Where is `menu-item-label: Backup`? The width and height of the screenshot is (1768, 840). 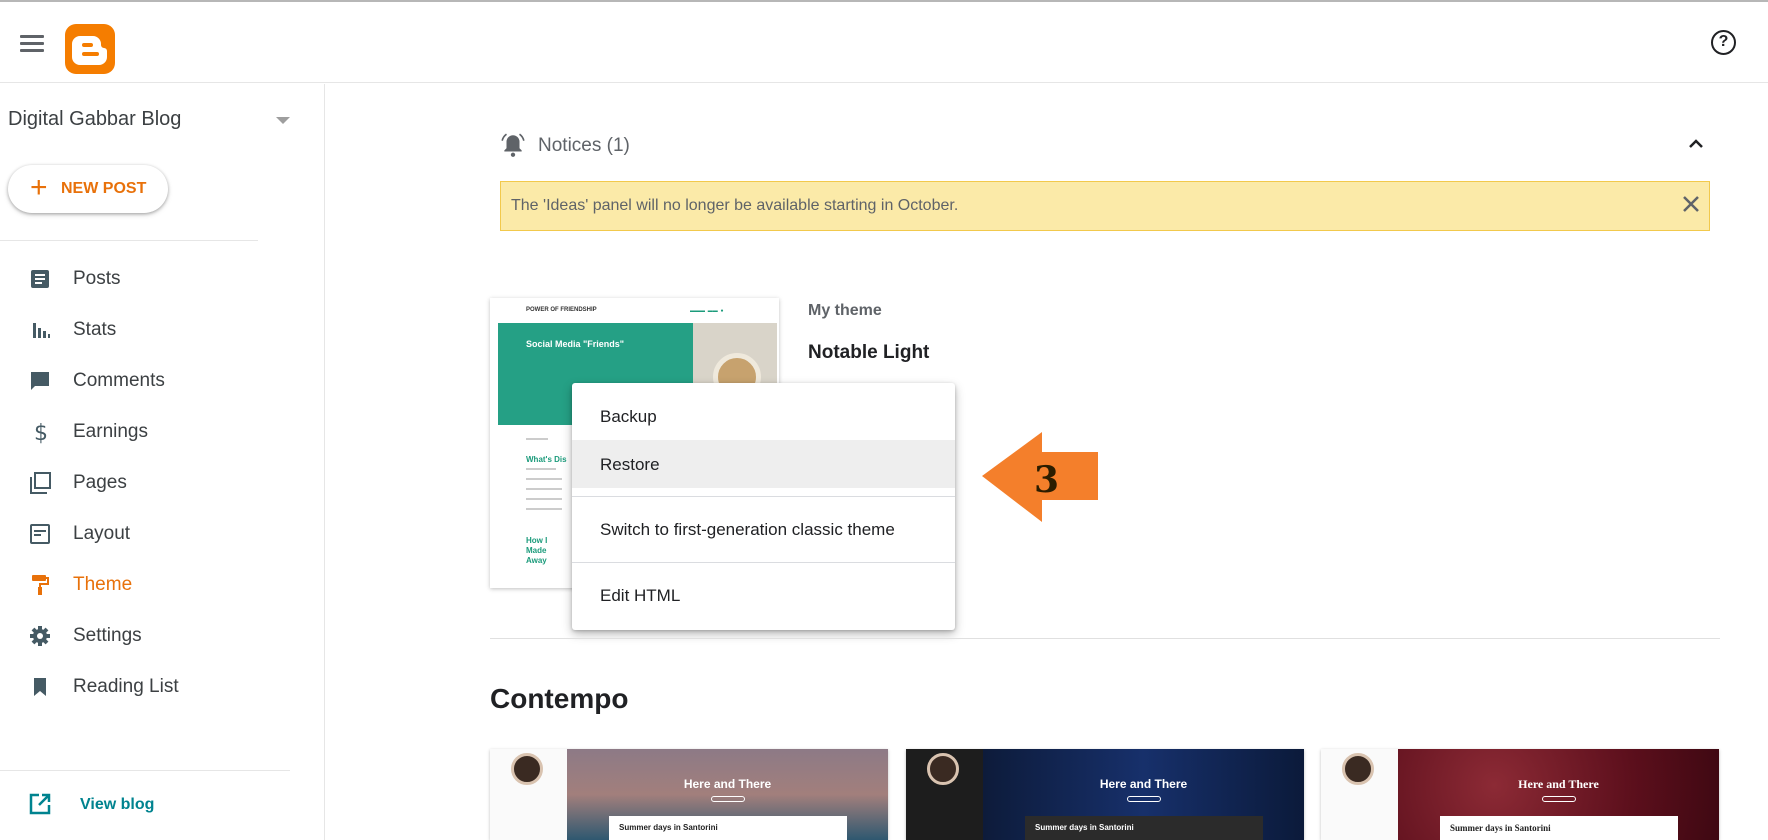
menu-item-label: Backup is located at coordinates (628, 416).